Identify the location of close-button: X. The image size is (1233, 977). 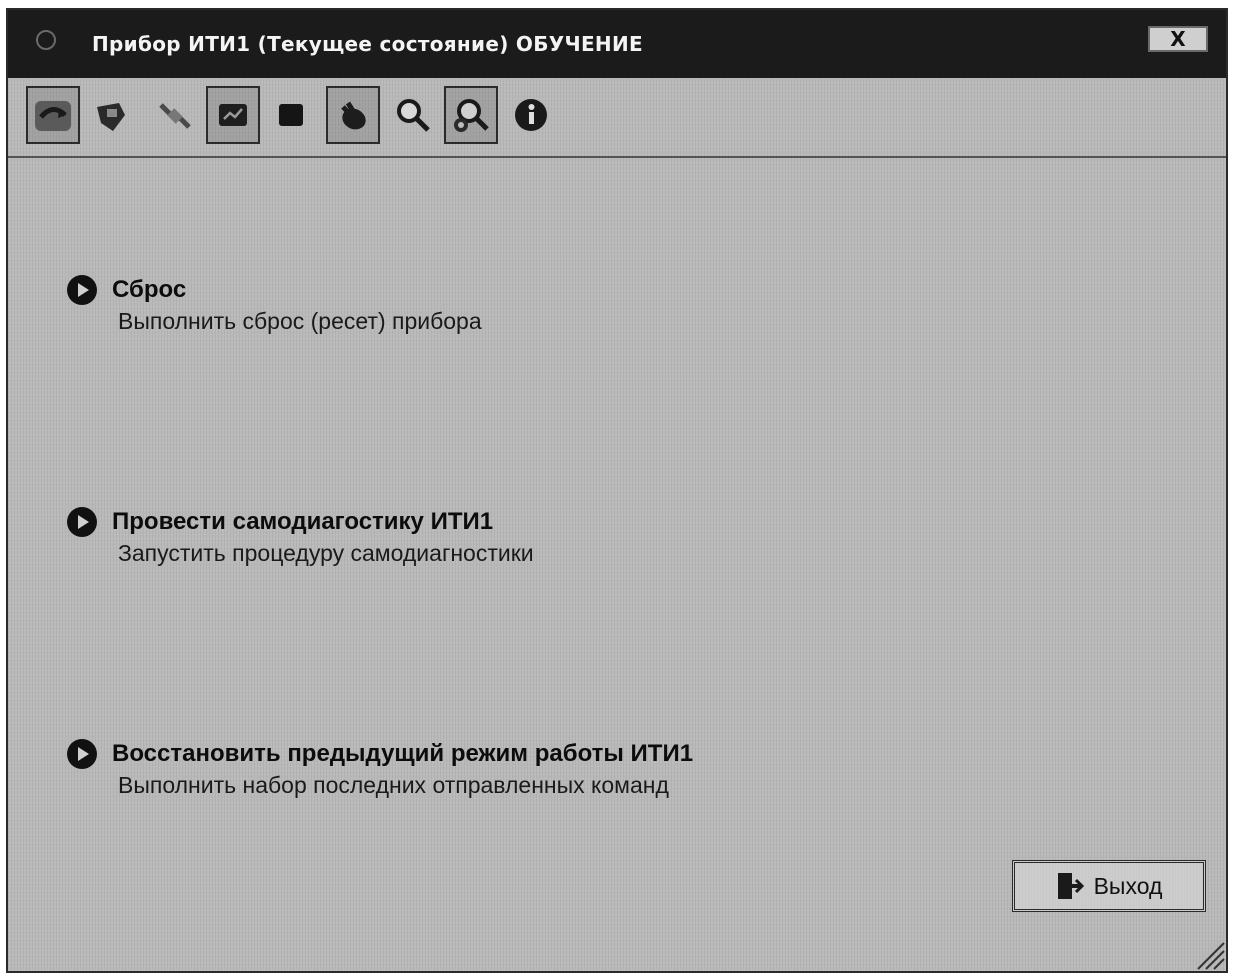
(1178, 39).